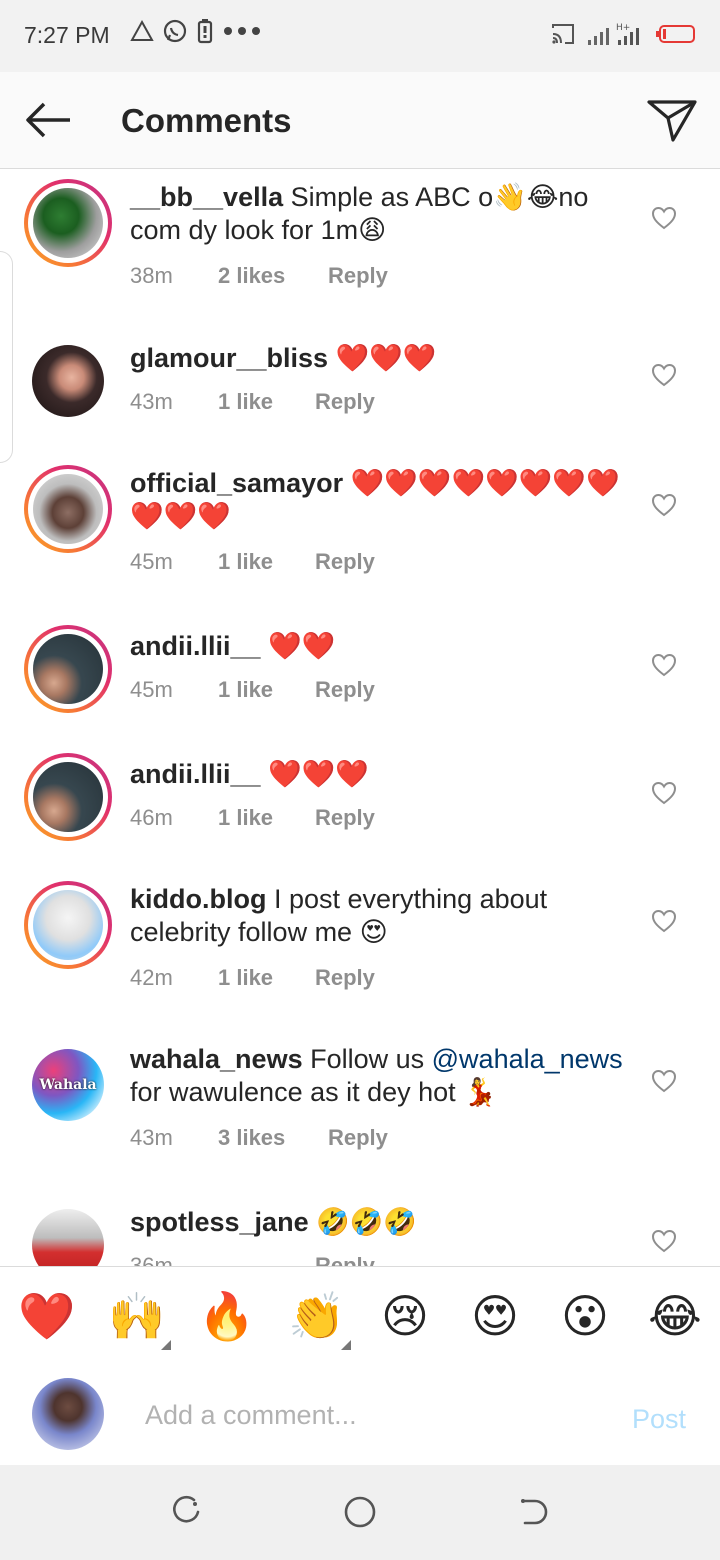 Image resolution: width=720 pixels, height=1560 pixels. What do you see at coordinates (563, 34) in the screenshot?
I see `cast-icon` at bounding box center [563, 34].